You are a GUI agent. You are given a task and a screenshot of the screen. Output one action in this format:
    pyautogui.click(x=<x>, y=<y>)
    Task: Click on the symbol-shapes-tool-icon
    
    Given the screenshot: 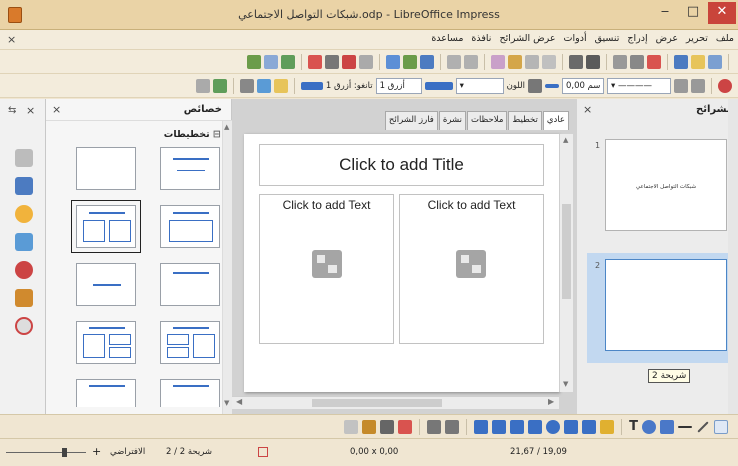 What is the action you would take?
    pyautogui.click(x=553, y=426)
    